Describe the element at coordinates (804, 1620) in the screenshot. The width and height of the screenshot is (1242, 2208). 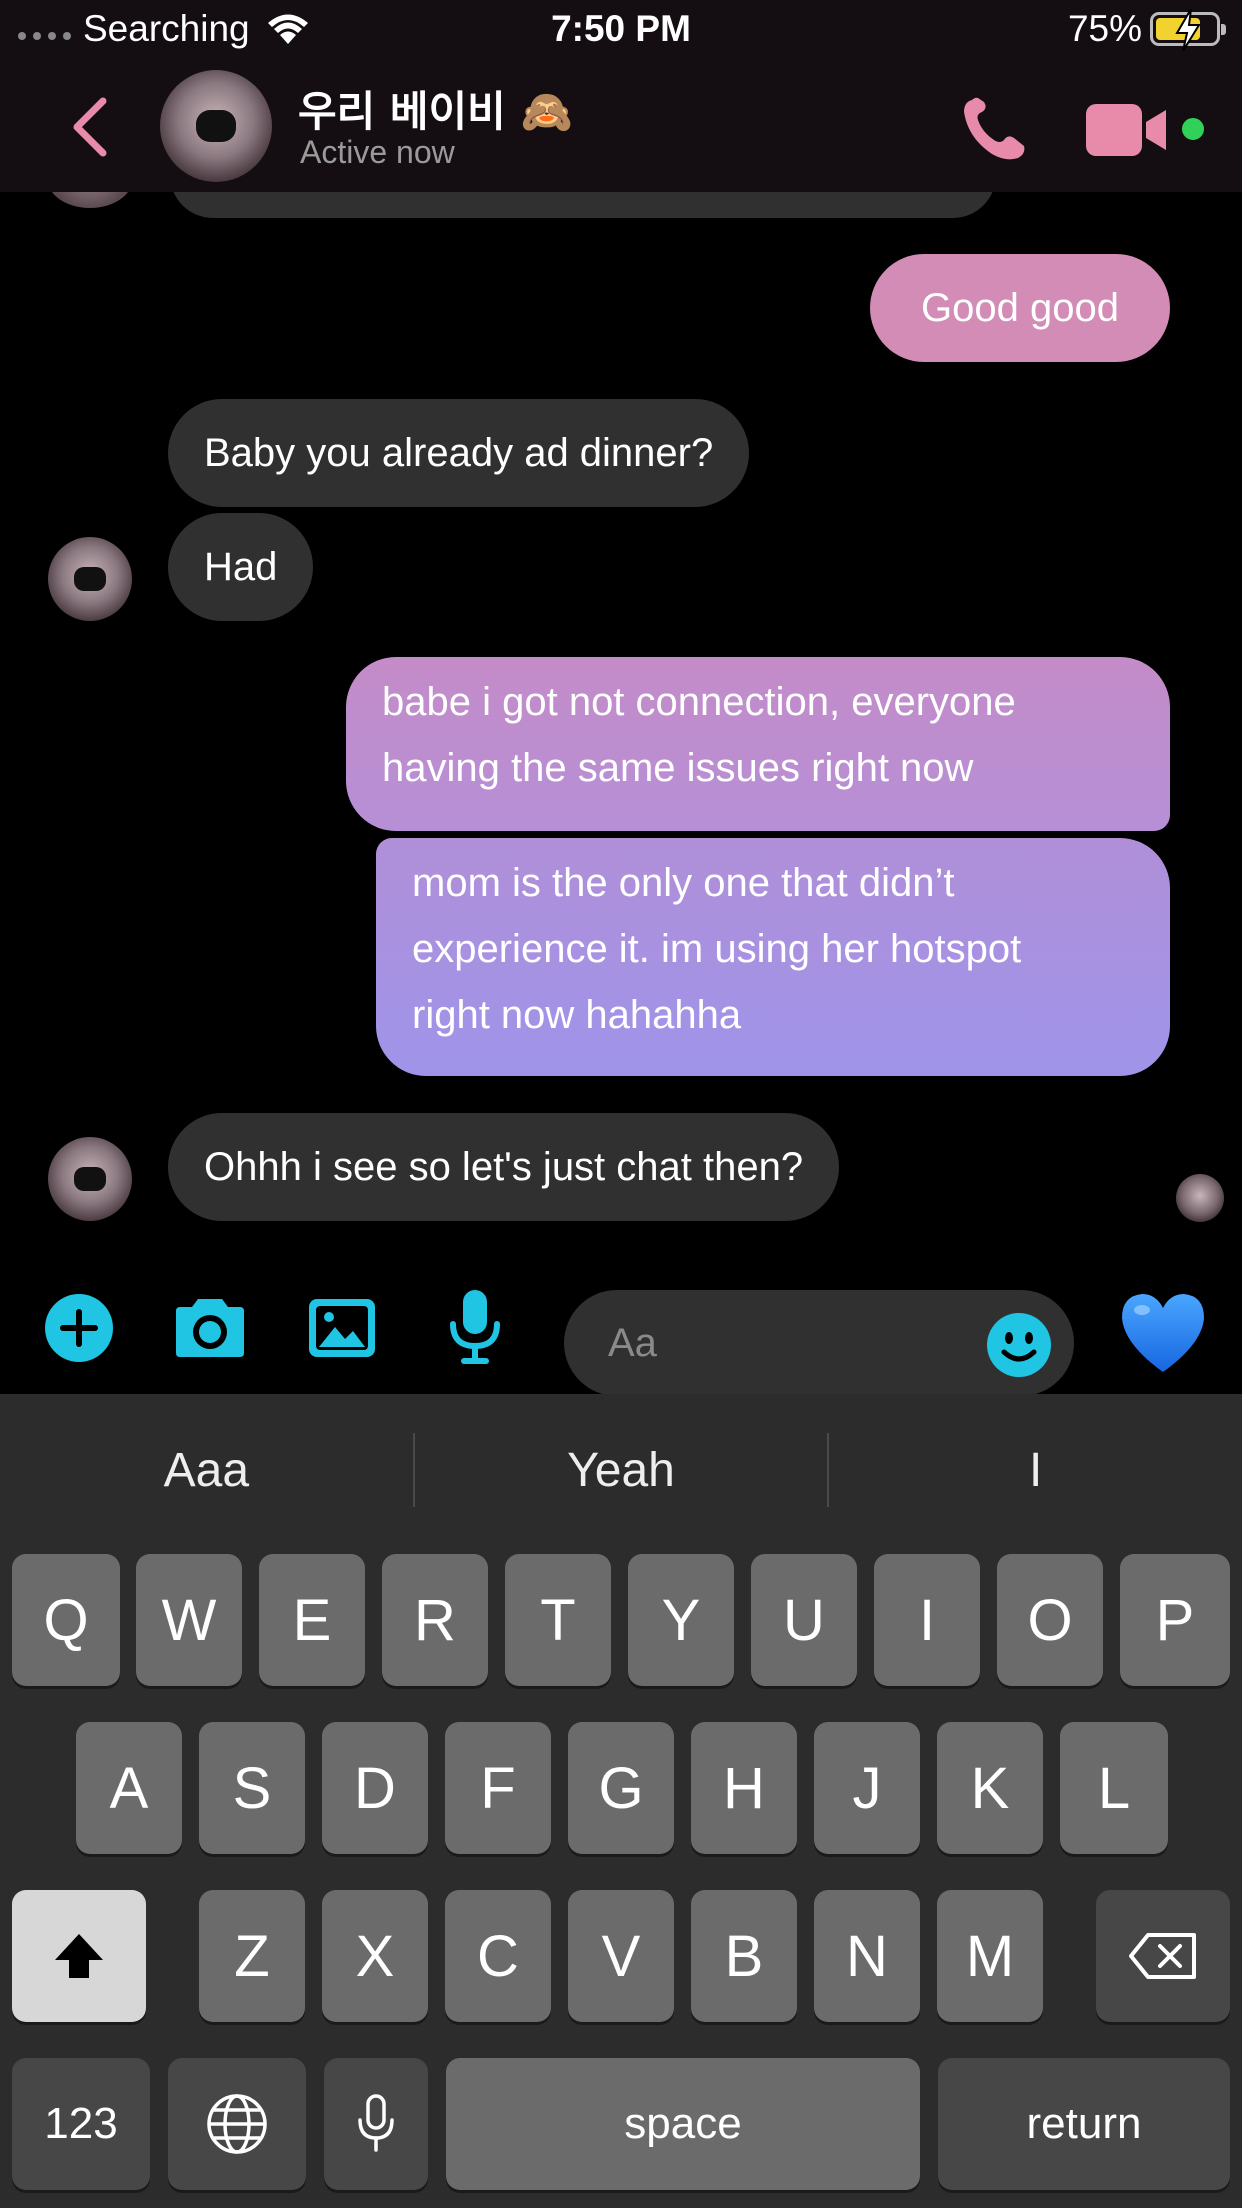
I see `key-u: U` at that location.